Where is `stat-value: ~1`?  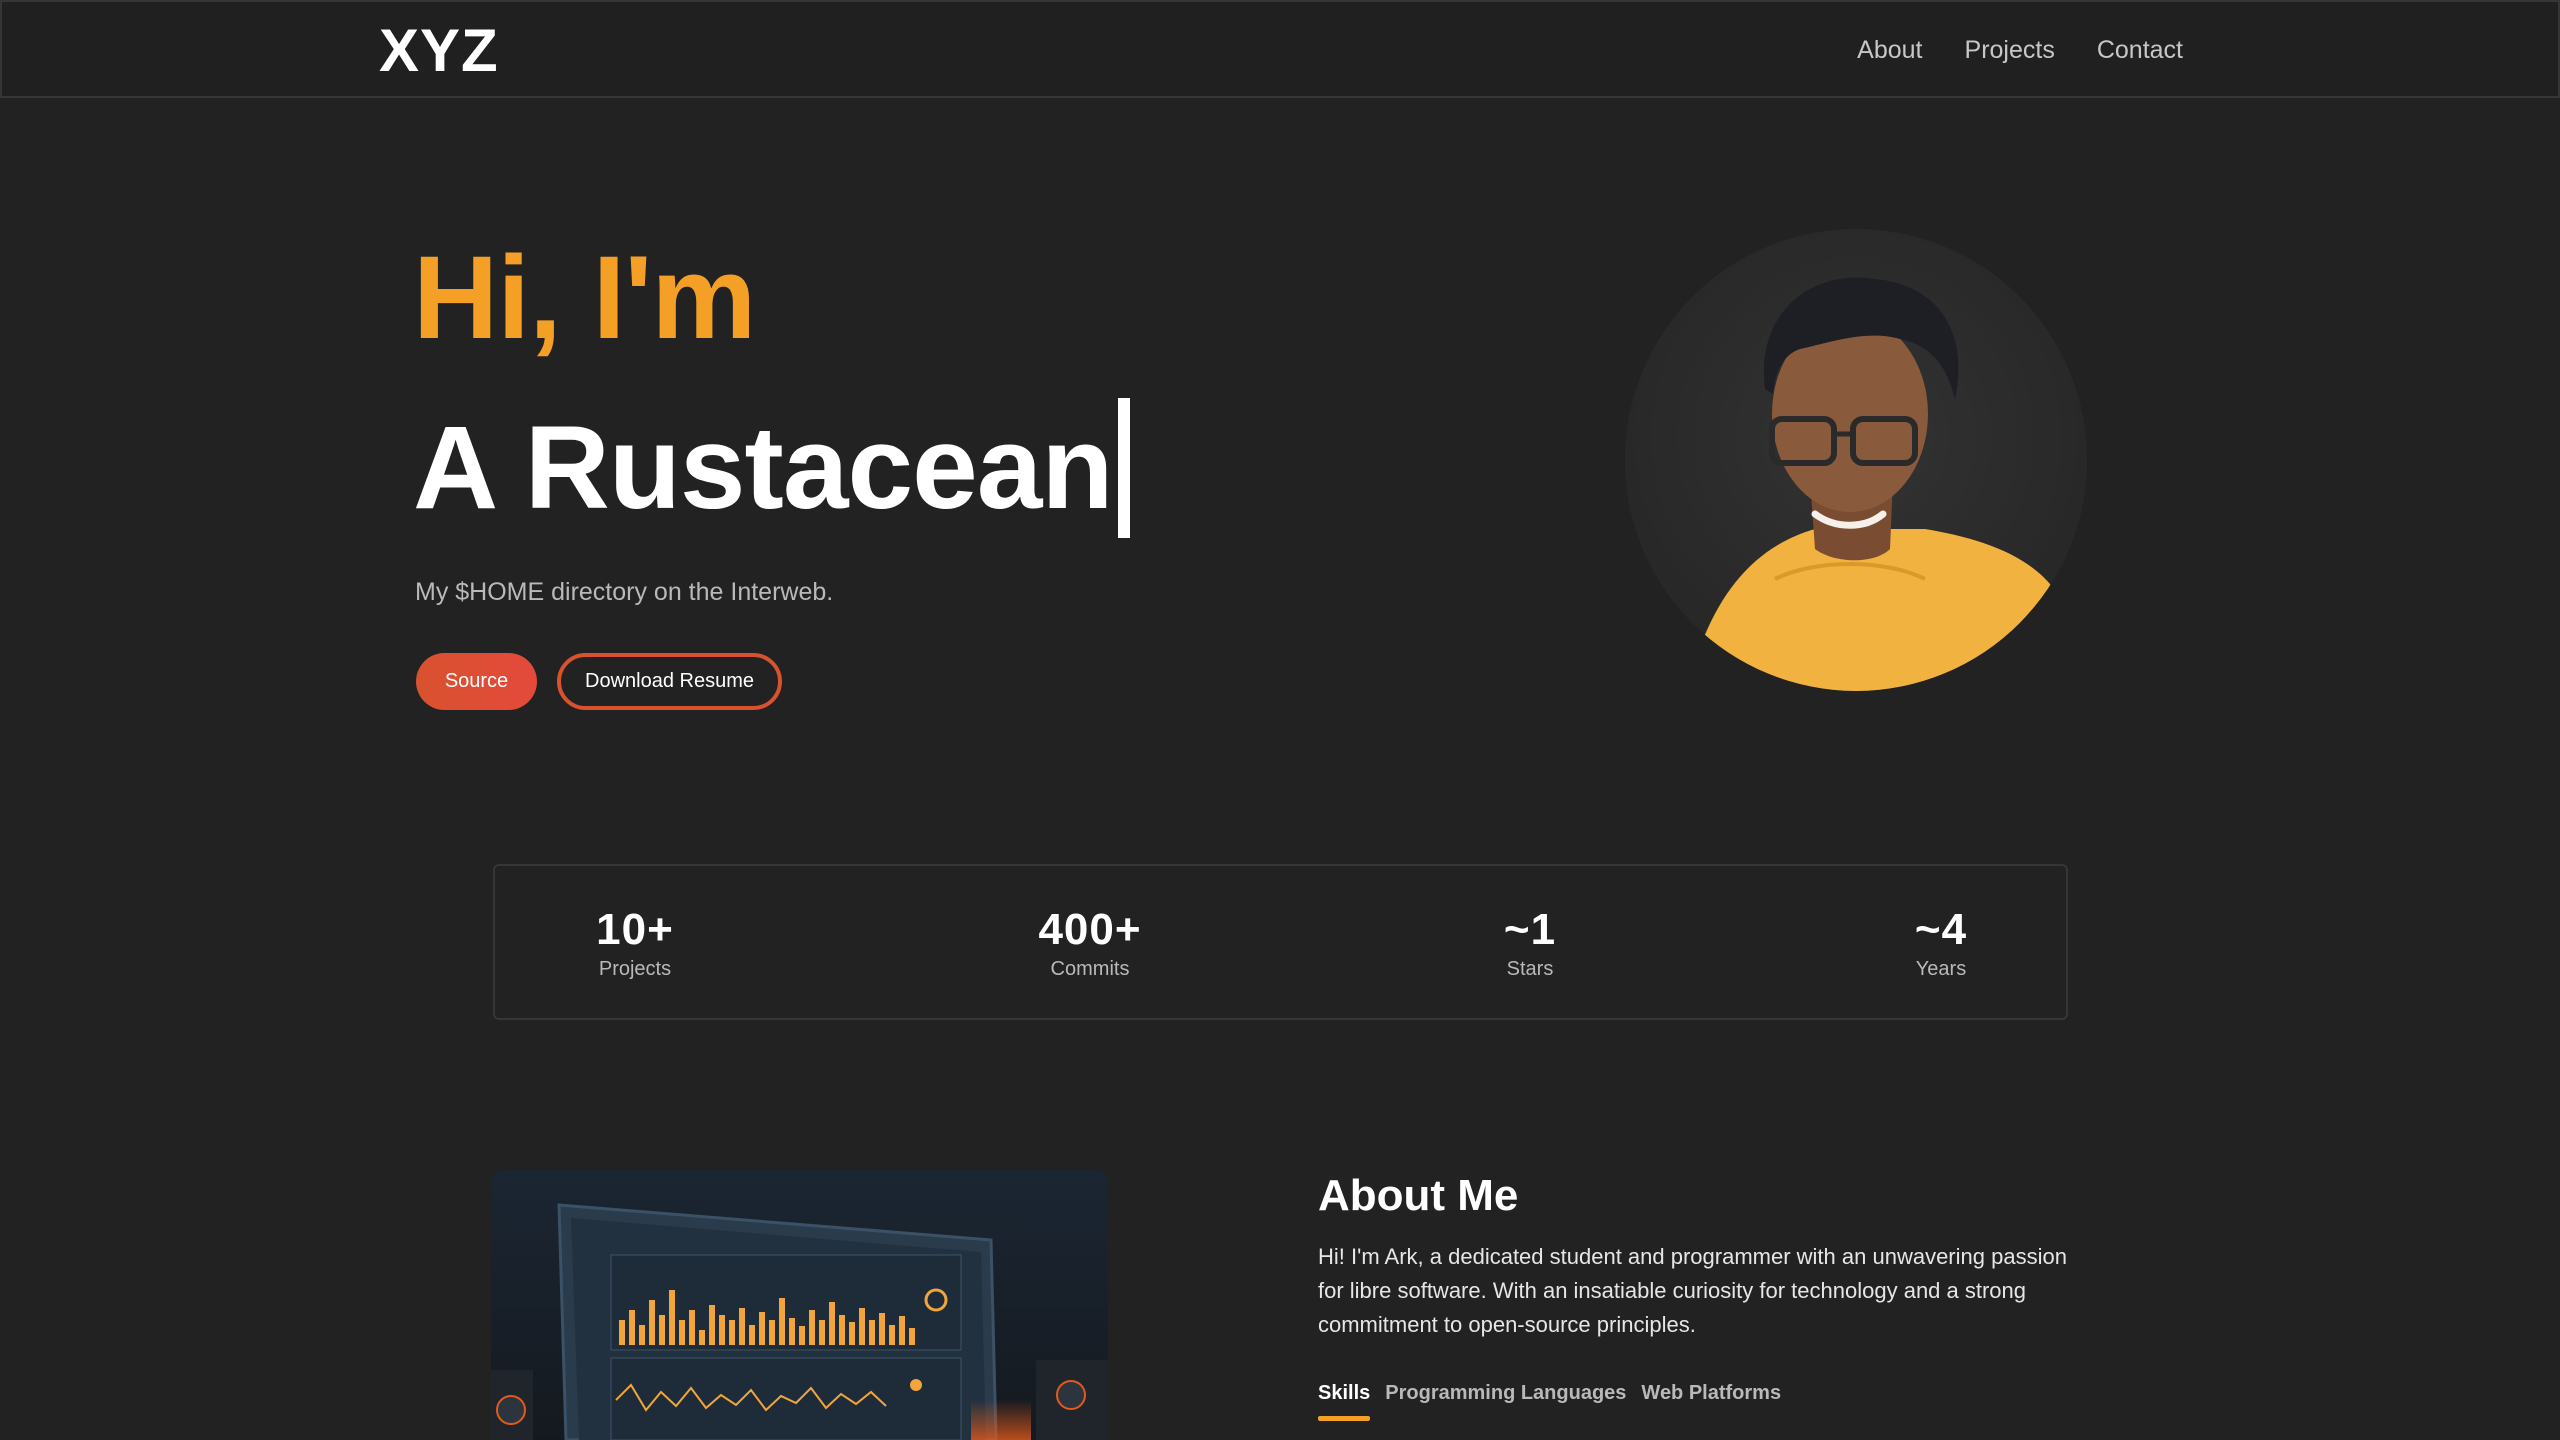 stat-value: ~1 is located at coordinates (1530, 929).